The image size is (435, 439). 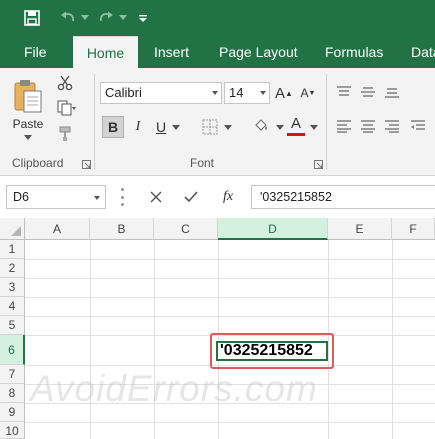 I want to click on caret-down-icon: ▼, so click(x=312, y=93).